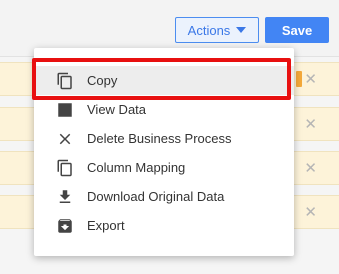 This screenshot has width=339, height=274. I want to click on actions-dropdown-button: Actions, so click(217, 30).